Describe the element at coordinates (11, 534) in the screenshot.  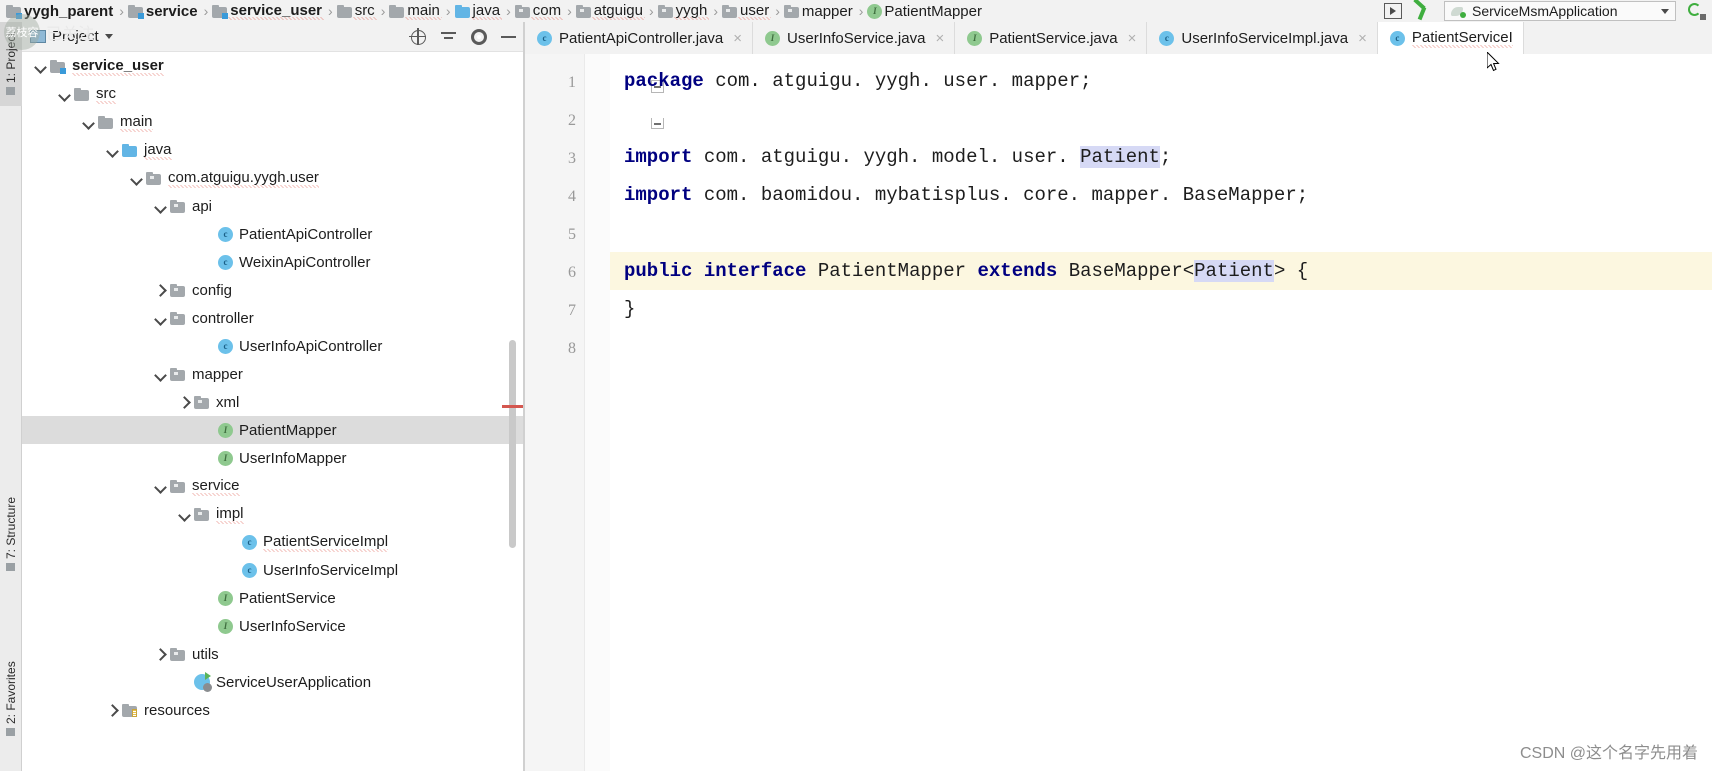
I see `tool-tab-structure: 7: Structure` at that location.